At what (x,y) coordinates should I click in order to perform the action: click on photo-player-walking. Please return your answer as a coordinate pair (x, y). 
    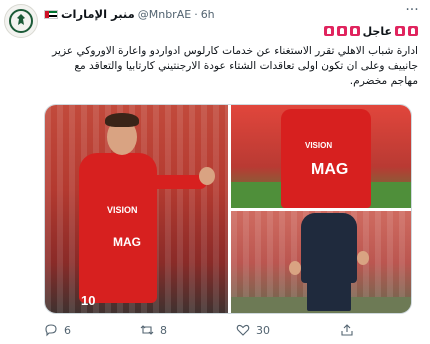
    Looking at the image, I should click on (321, 262).